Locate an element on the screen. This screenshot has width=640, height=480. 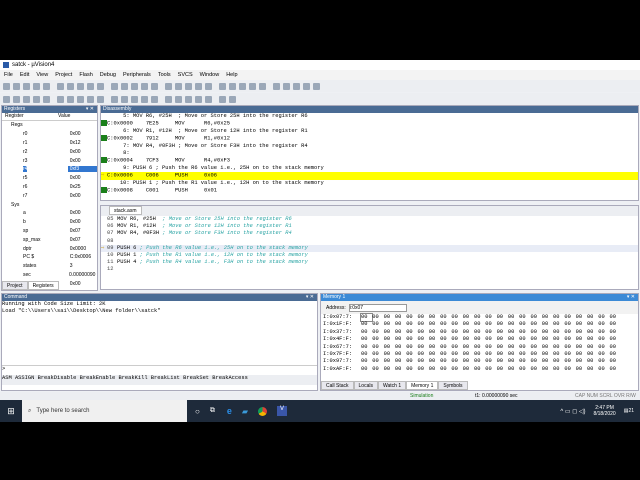
menu-debug: Debug is located at coordinates (108, 75).